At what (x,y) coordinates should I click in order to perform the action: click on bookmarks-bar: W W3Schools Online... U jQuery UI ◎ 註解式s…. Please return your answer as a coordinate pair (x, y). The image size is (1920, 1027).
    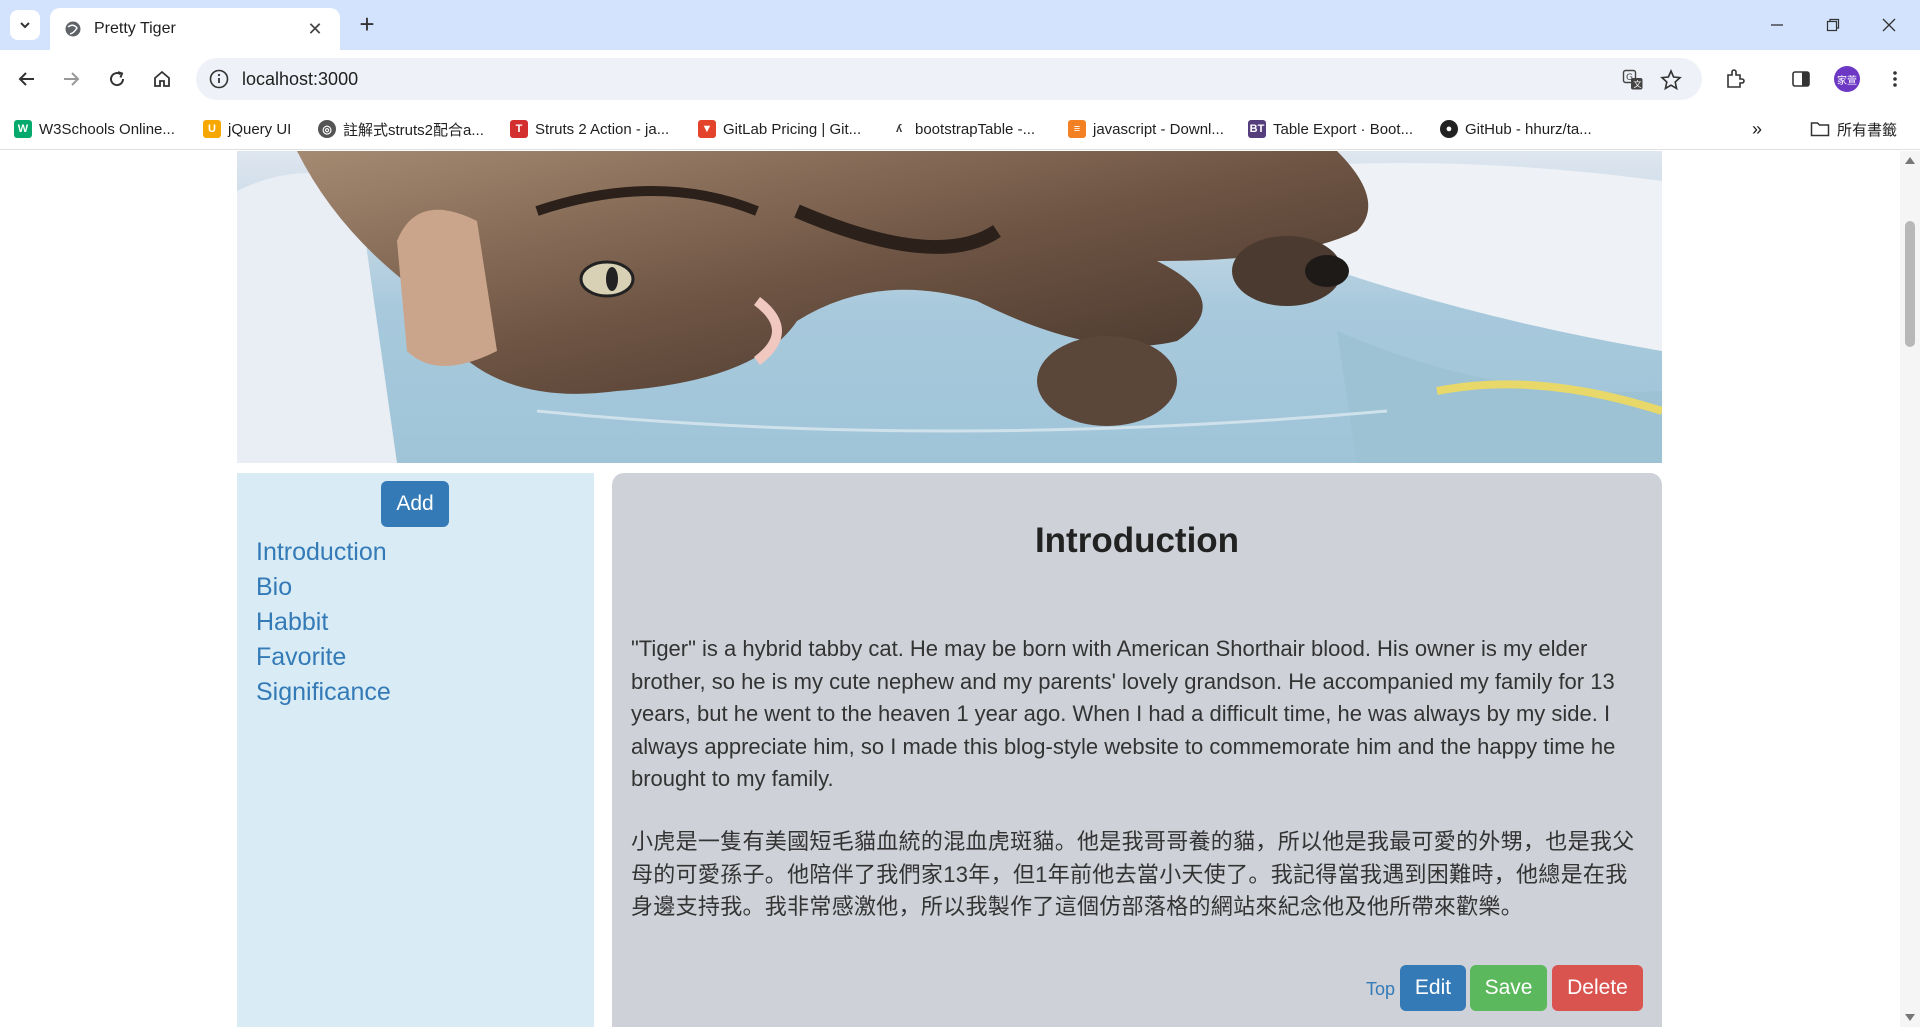
    Looking at the image, I should click on (960, 129).